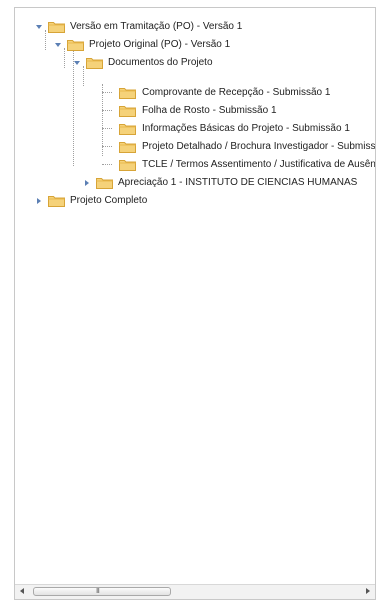 The height and width of the screenshot is (610, 380). Describe the element at coordinates (236, 93) in the screenshot. I see `tree-node-label: Comprovante de Recepção - Submissão 1` at that location.